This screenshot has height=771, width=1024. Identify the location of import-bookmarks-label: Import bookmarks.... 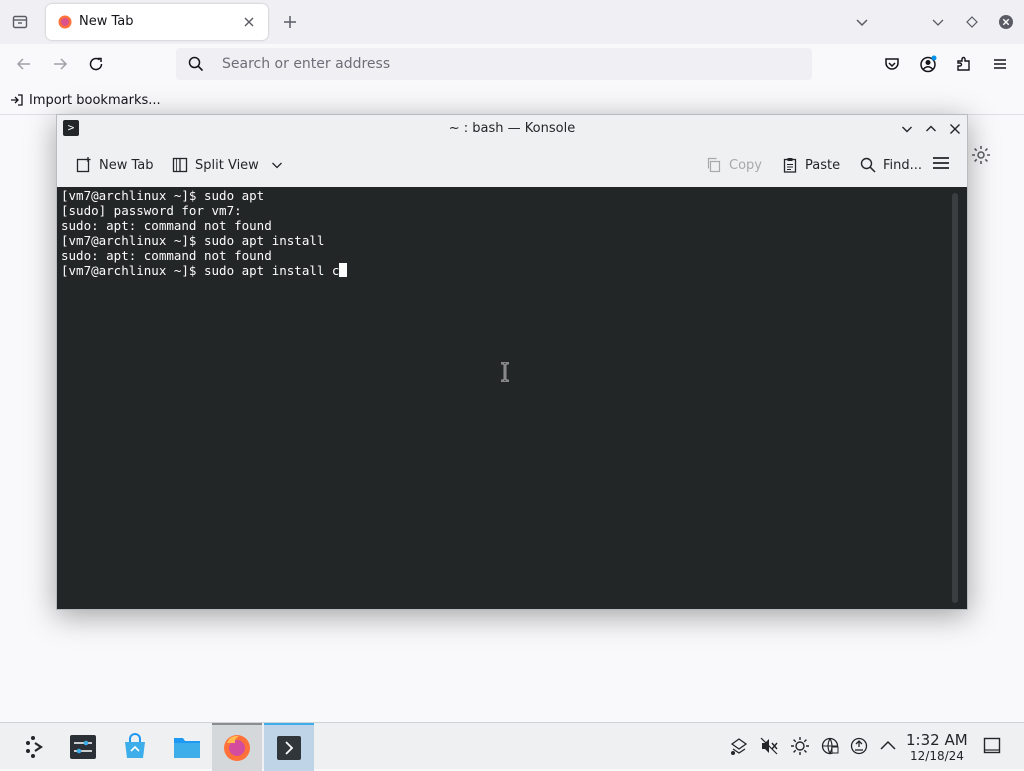
(95, 100).